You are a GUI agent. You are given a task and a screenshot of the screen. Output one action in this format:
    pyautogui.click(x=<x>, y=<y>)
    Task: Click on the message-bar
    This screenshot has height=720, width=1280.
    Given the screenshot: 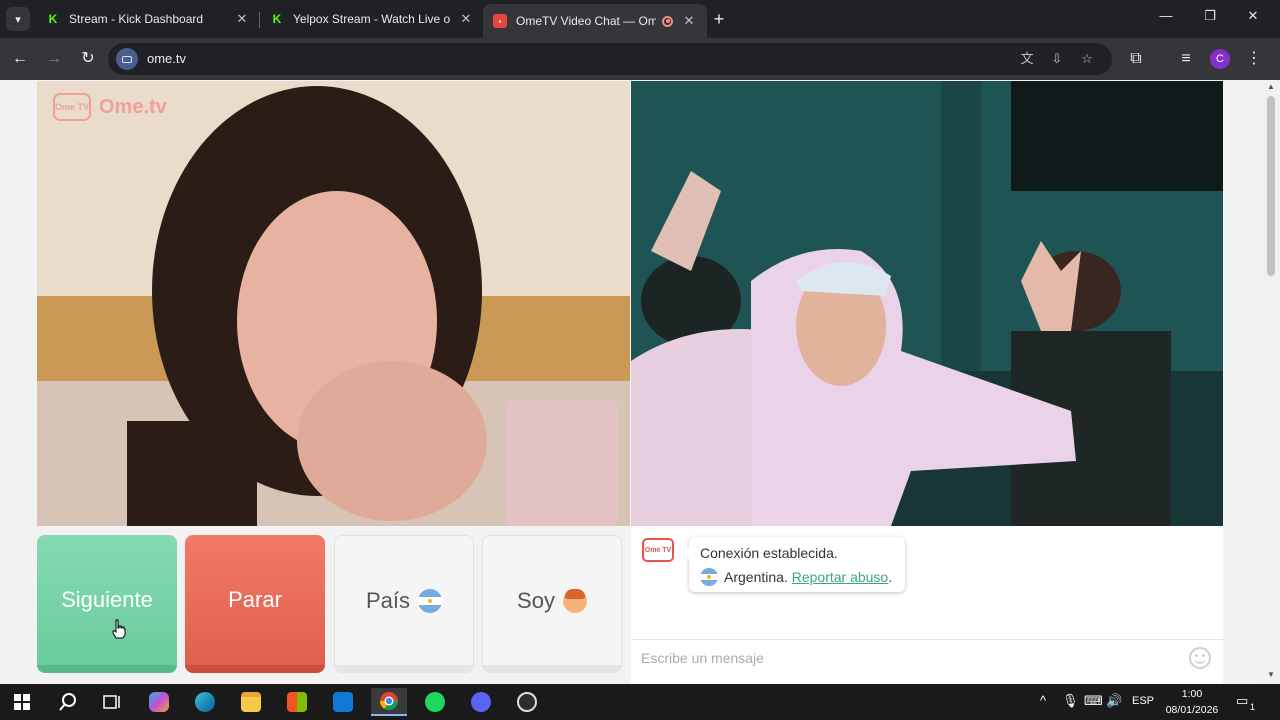 What is the action you would take?
    pyautogui.click(x=927, y=658)
    